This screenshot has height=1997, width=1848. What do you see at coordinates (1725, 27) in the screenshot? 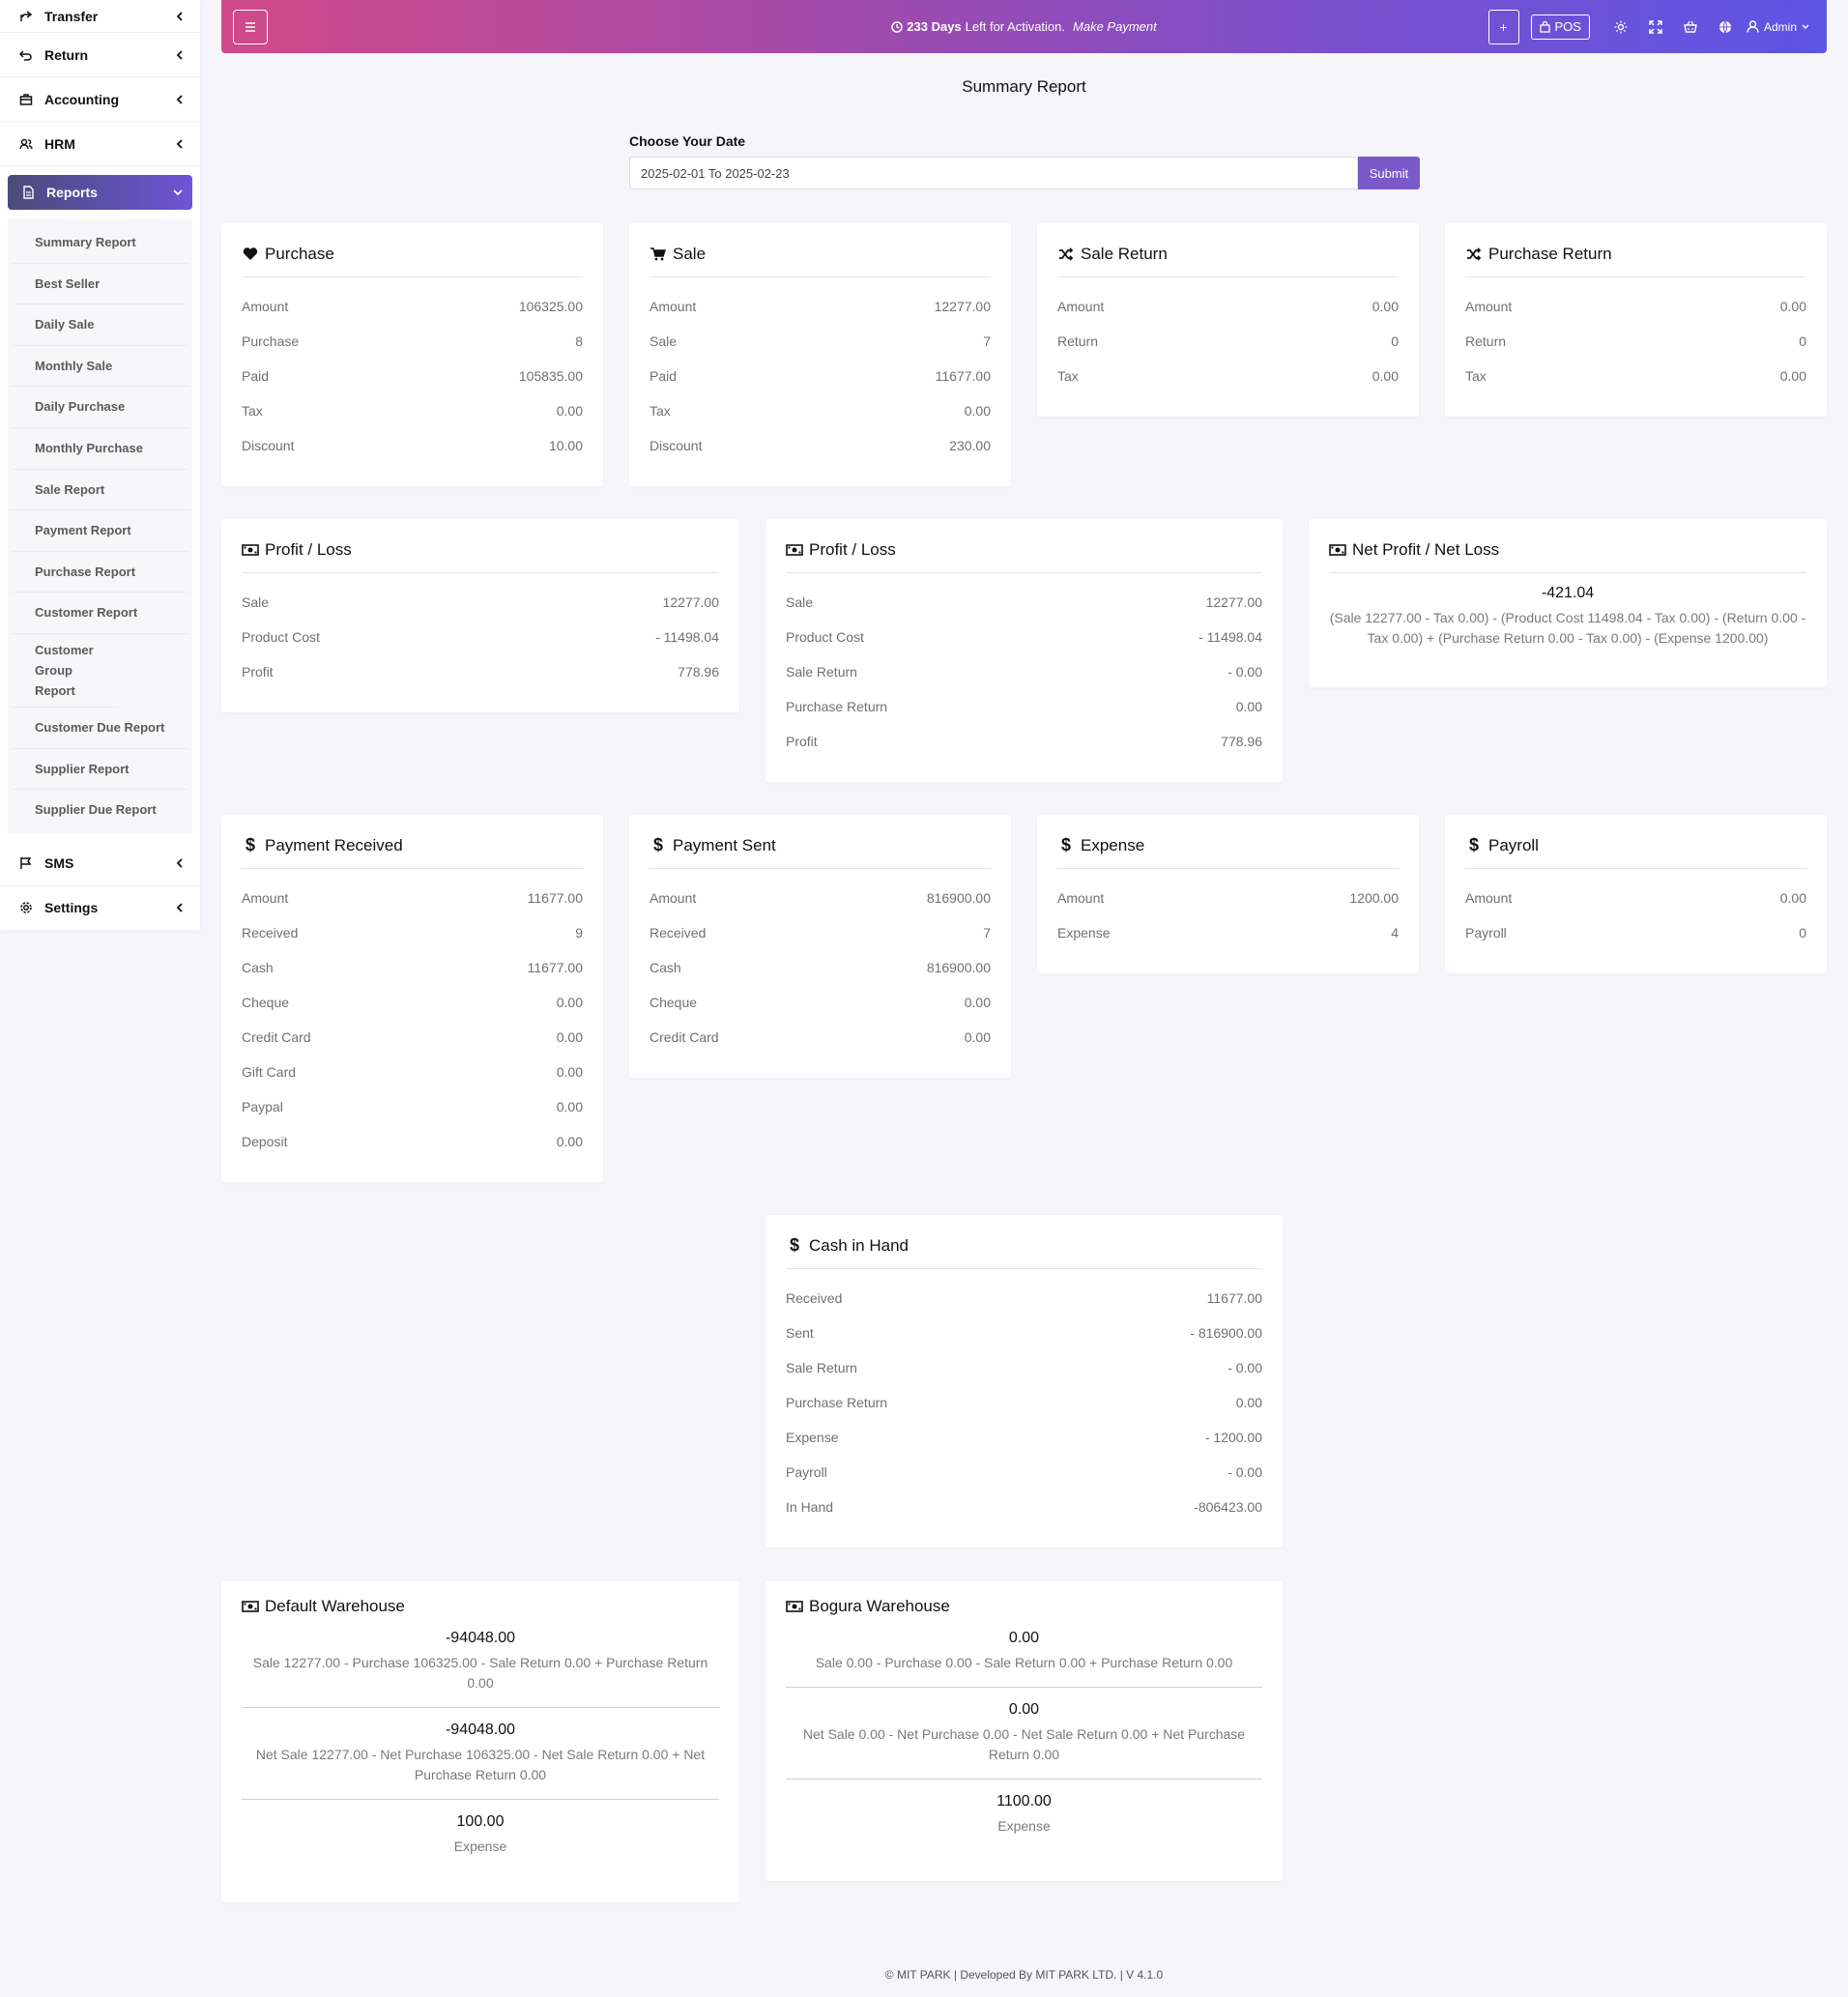
I see `language-button` at bounding box center [1725, 27].